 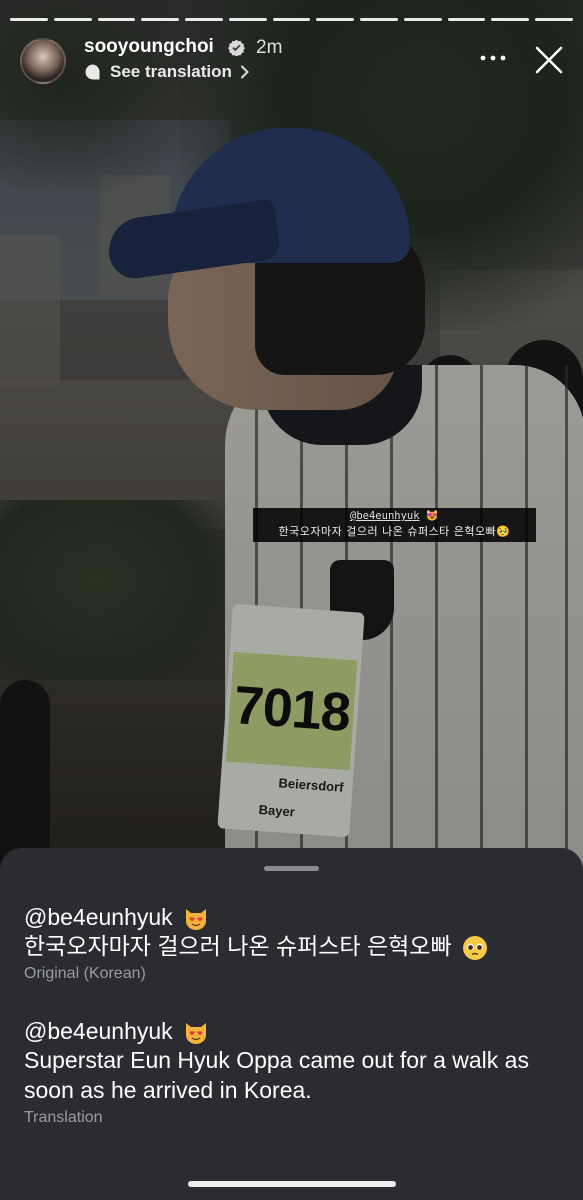 What do you see at coordinates (432, 516) in the screenshot?
I see `heart-eyes-cat-emoji: 😻` at bounding box center [432, 516].